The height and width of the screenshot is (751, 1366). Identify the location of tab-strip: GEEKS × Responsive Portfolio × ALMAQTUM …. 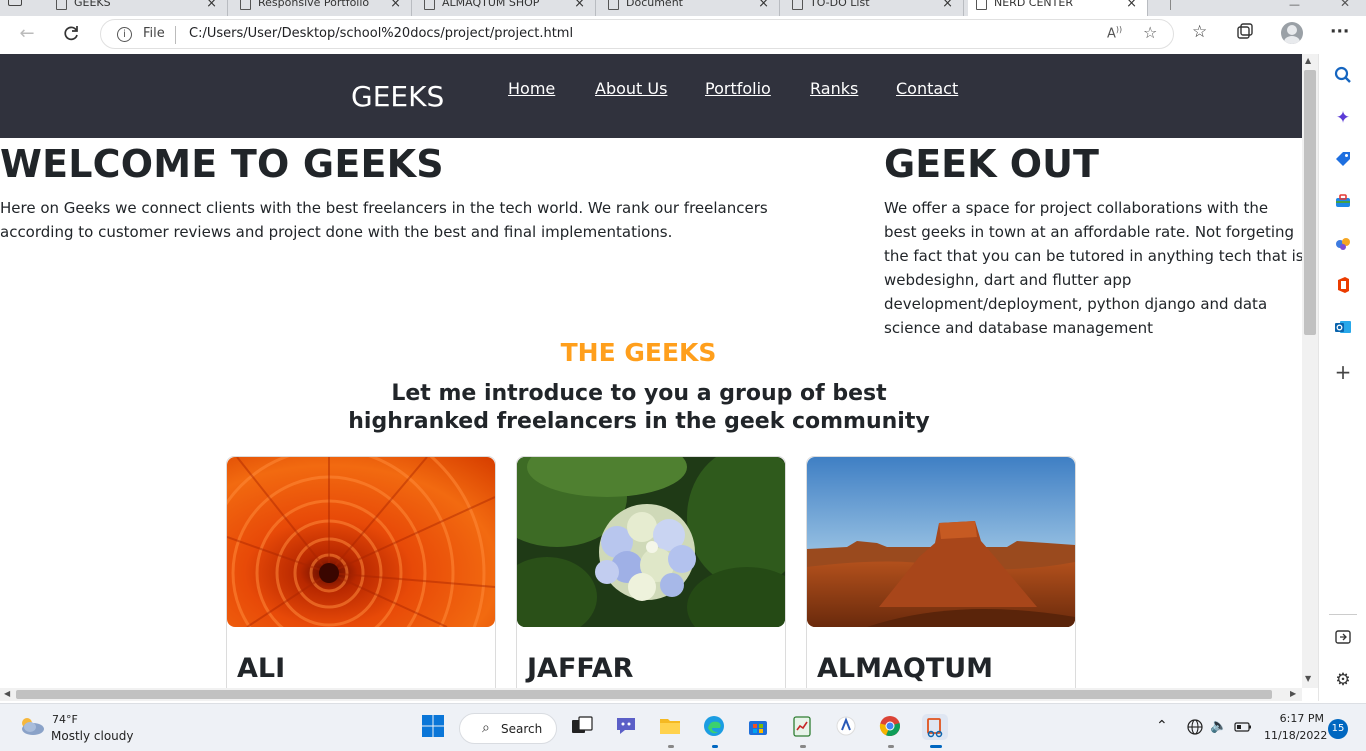
(683, 8).